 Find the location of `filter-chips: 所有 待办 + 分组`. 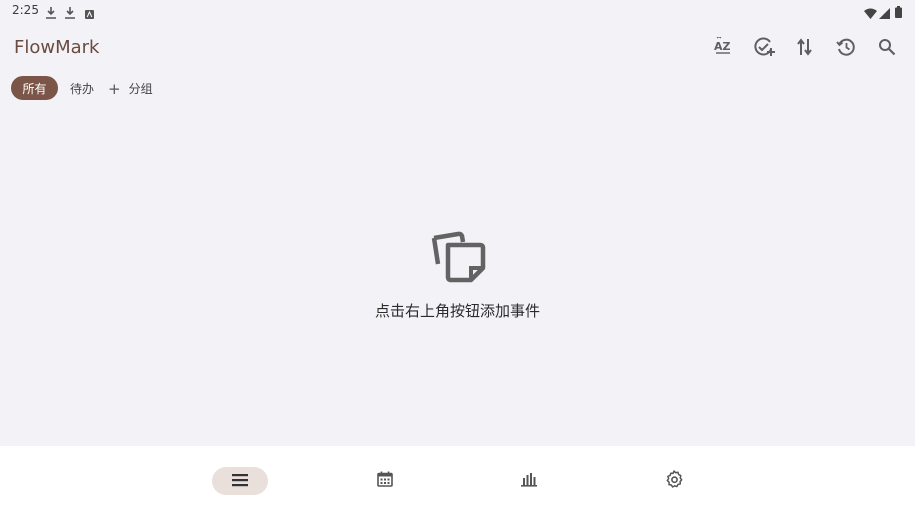

filter-chips: 所有 待办 + 分组 is located at coordinates (457, 88).